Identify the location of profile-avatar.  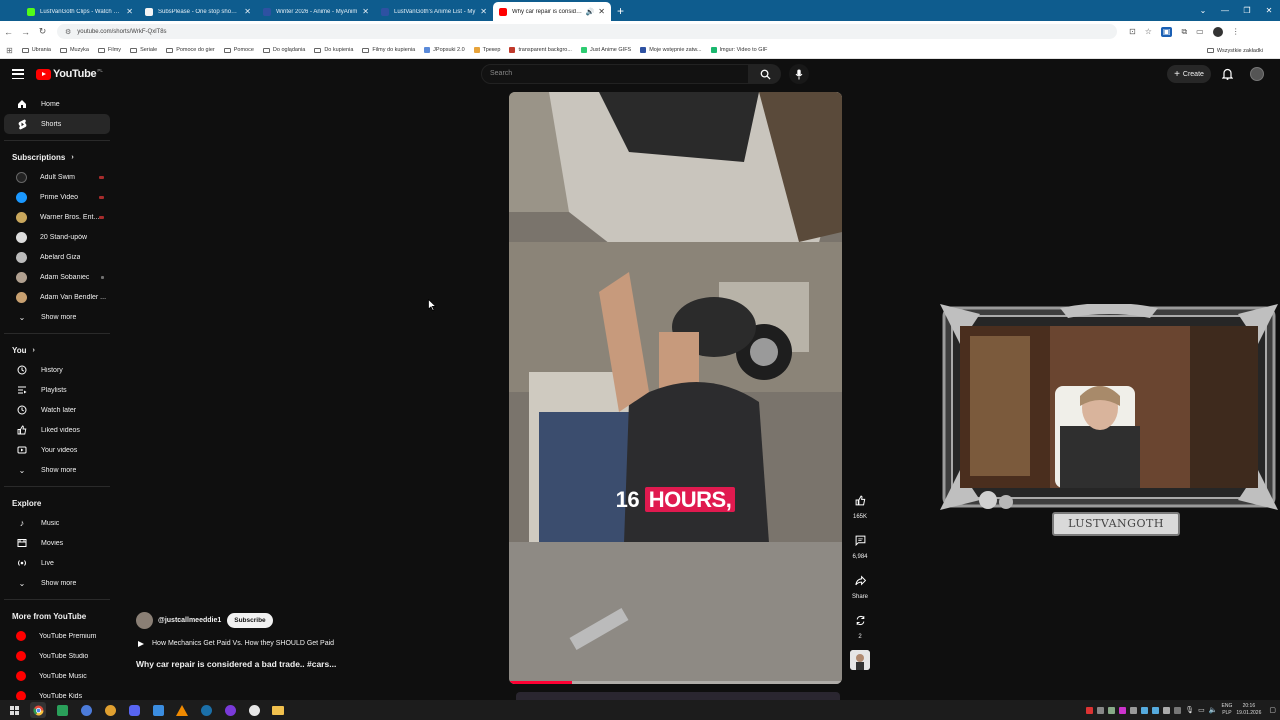
(1217, 31).